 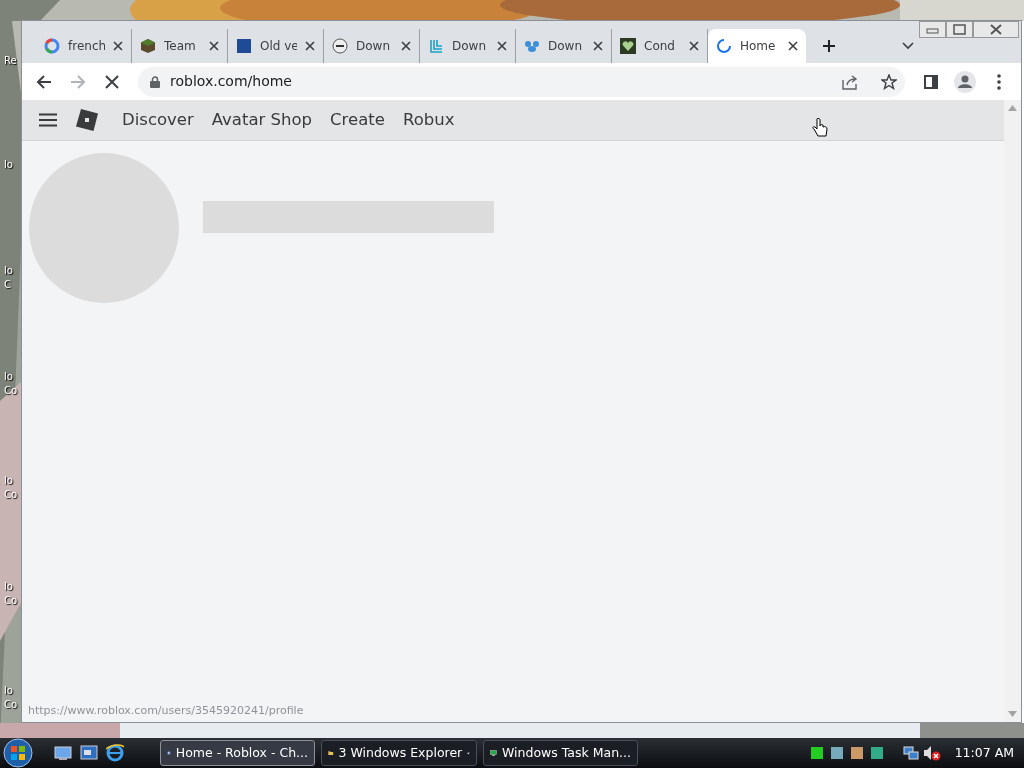 What do you see at coordinates (48, 120) in the screenshot?
I see `menu-icon` at bounding box center [48, 120].